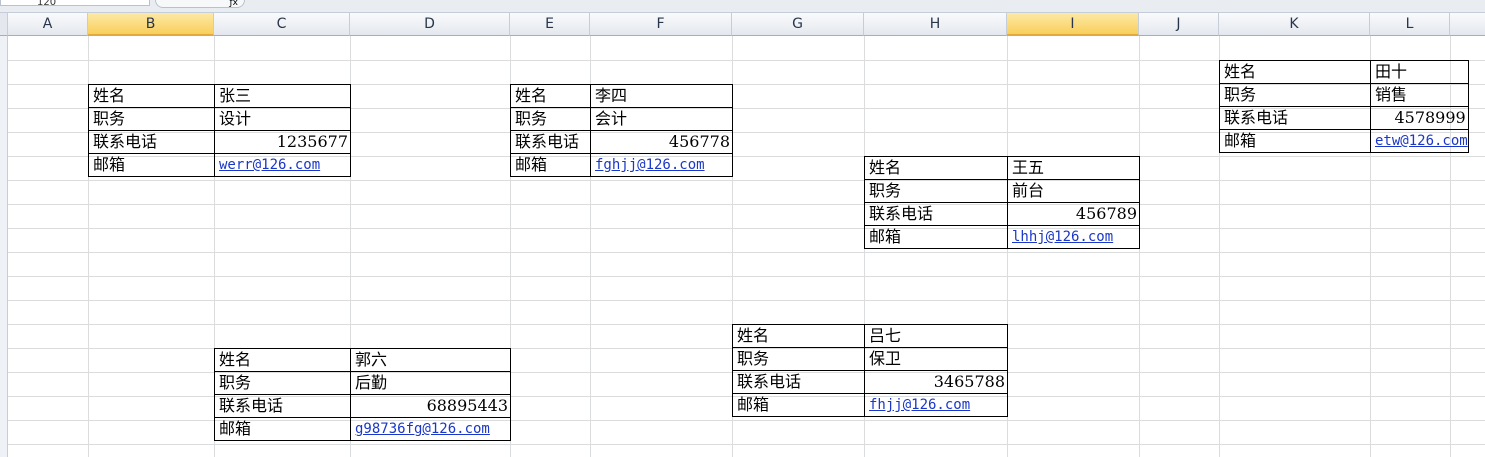  I want to click on phone-cell: 456789, so click(1073, 214).